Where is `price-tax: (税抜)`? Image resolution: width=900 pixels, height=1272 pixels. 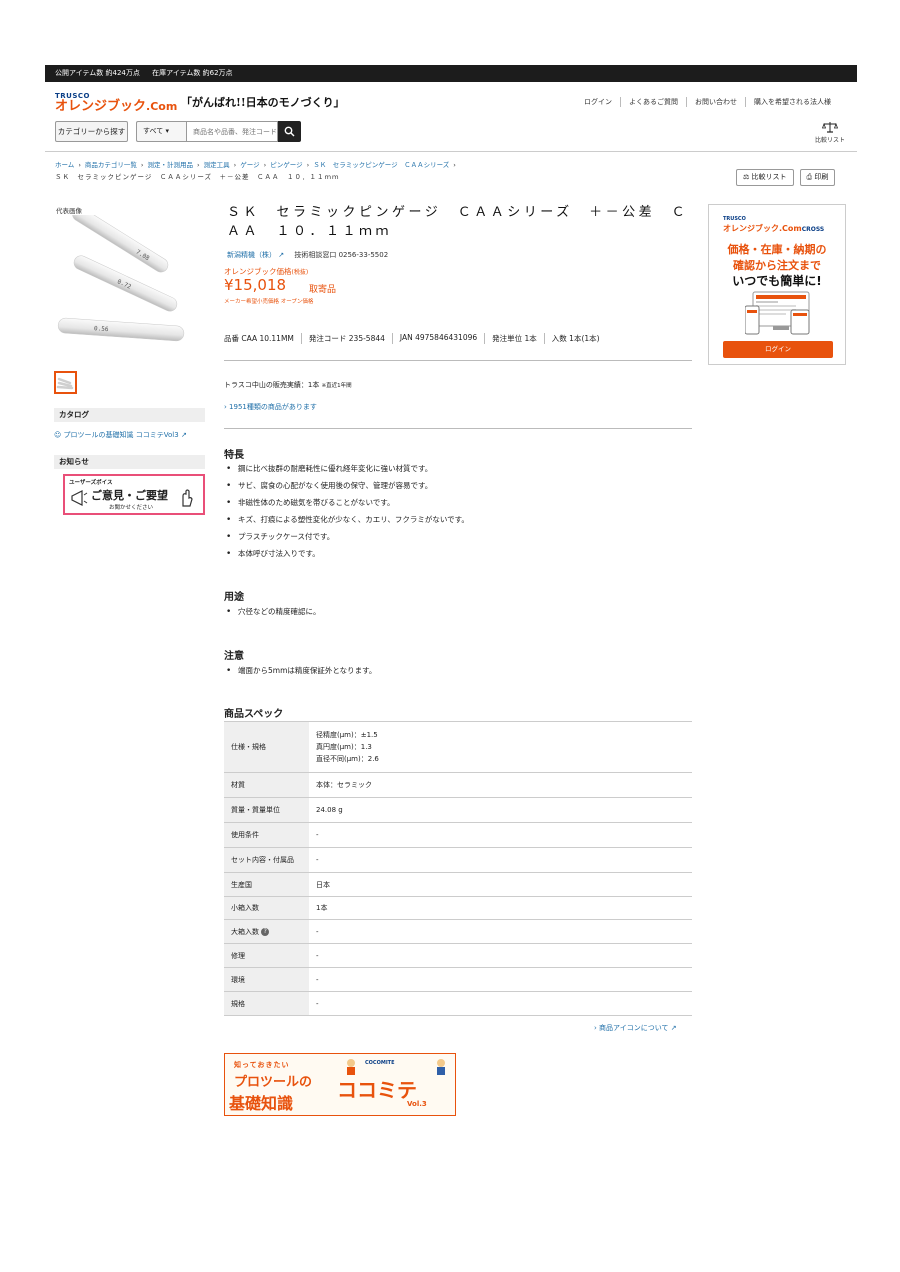 price-tax: (税抜) is located at coordinates (300, 272).